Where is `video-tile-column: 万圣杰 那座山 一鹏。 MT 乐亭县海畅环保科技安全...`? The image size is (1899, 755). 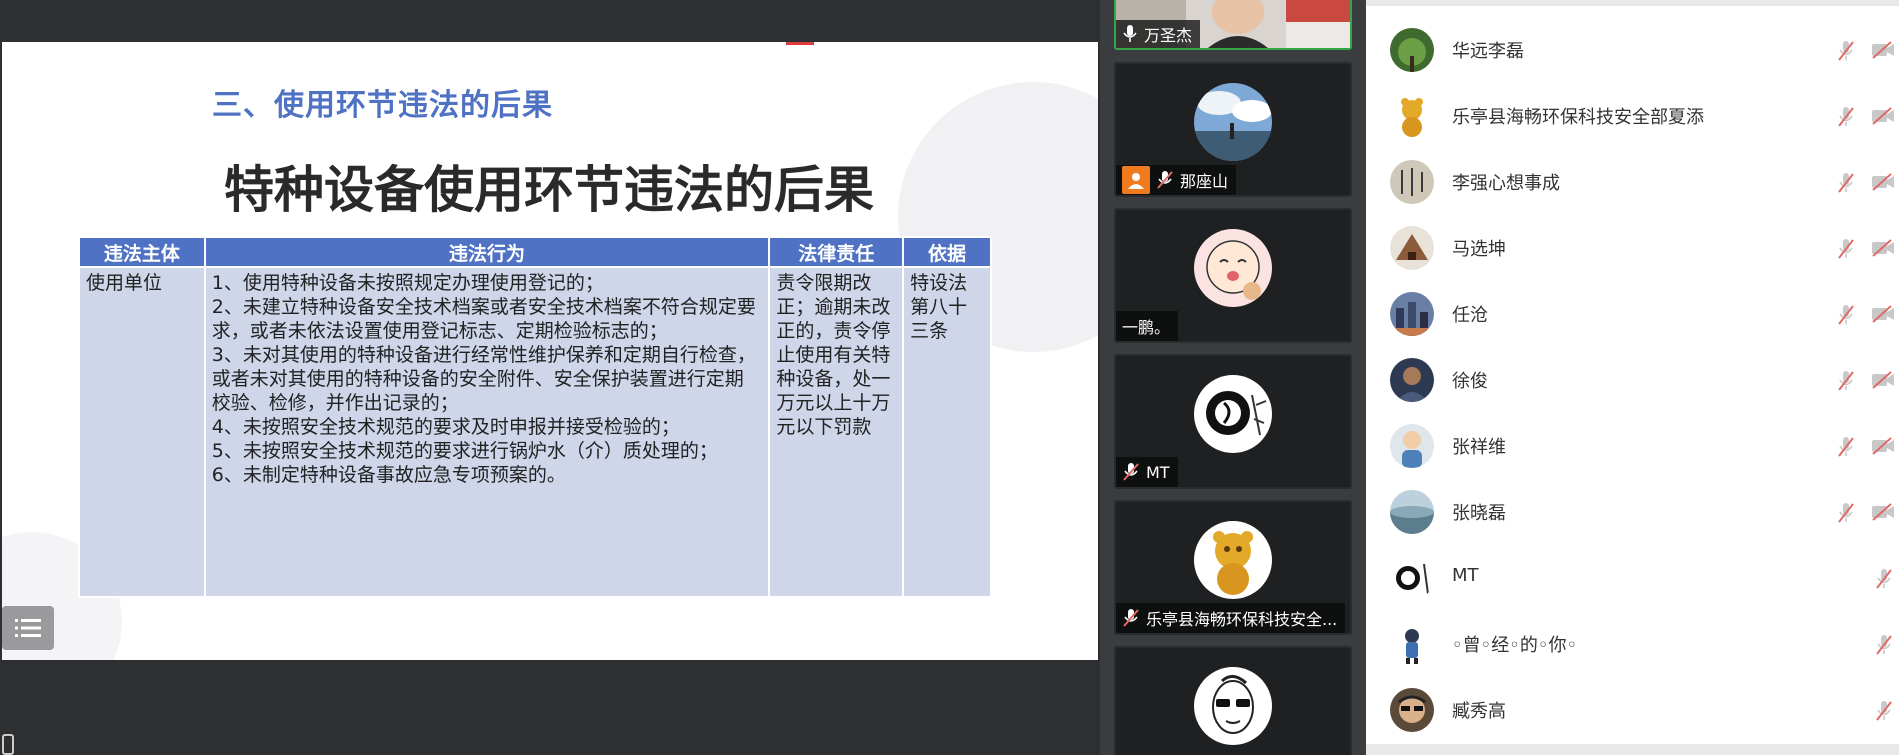
video-tile-column: 万圣杰 那座山 一鹏。 MT 乐亭县海畅环保科技安全... is located at coordinates (1233, 377).